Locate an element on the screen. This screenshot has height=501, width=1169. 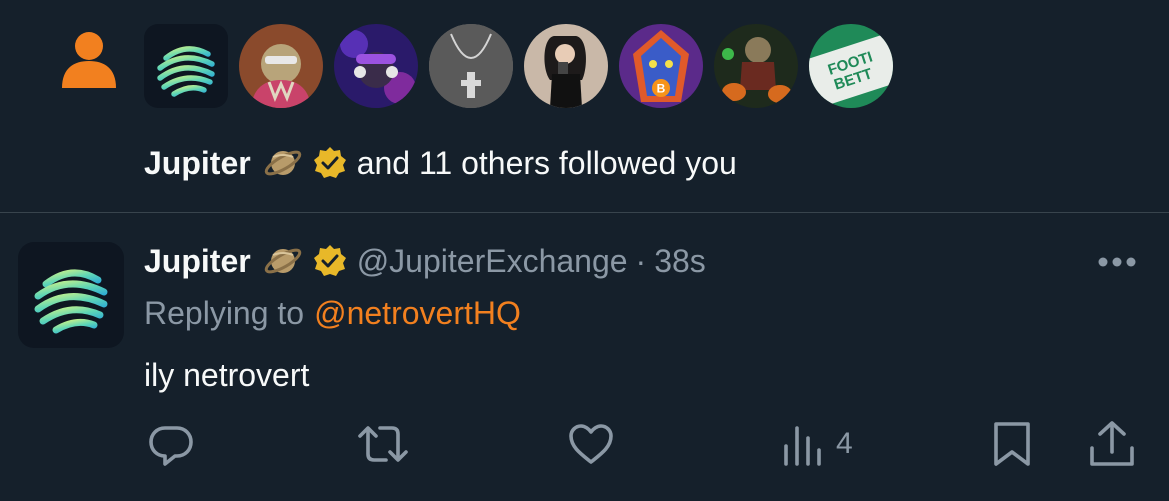
views-count: 4 is located at coordinates (844, 443).